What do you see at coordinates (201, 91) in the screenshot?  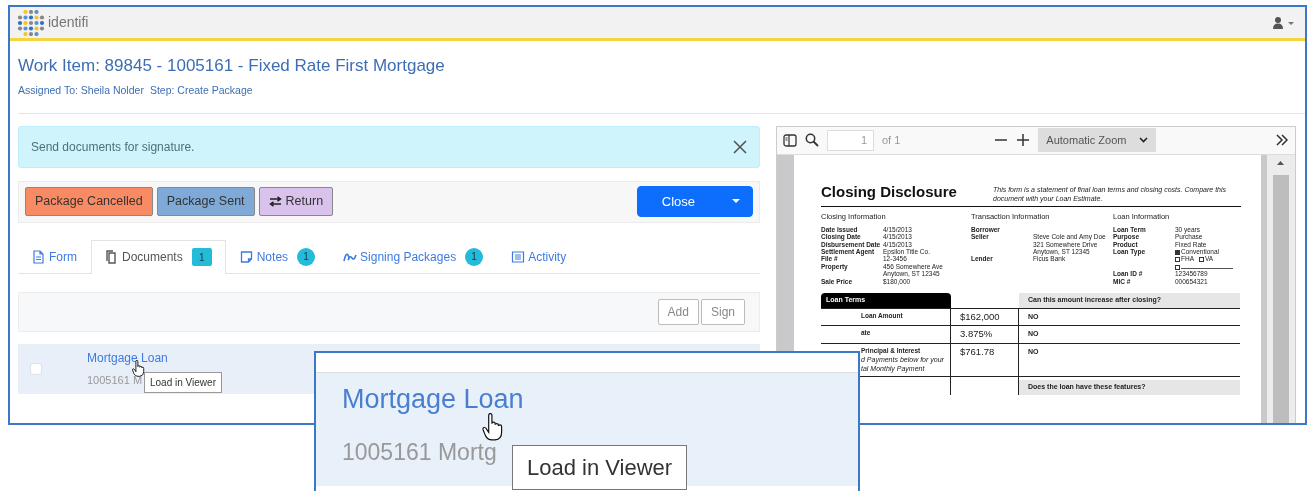 I see `step-text: Step: Create Package` at bounding box center [201, 91].